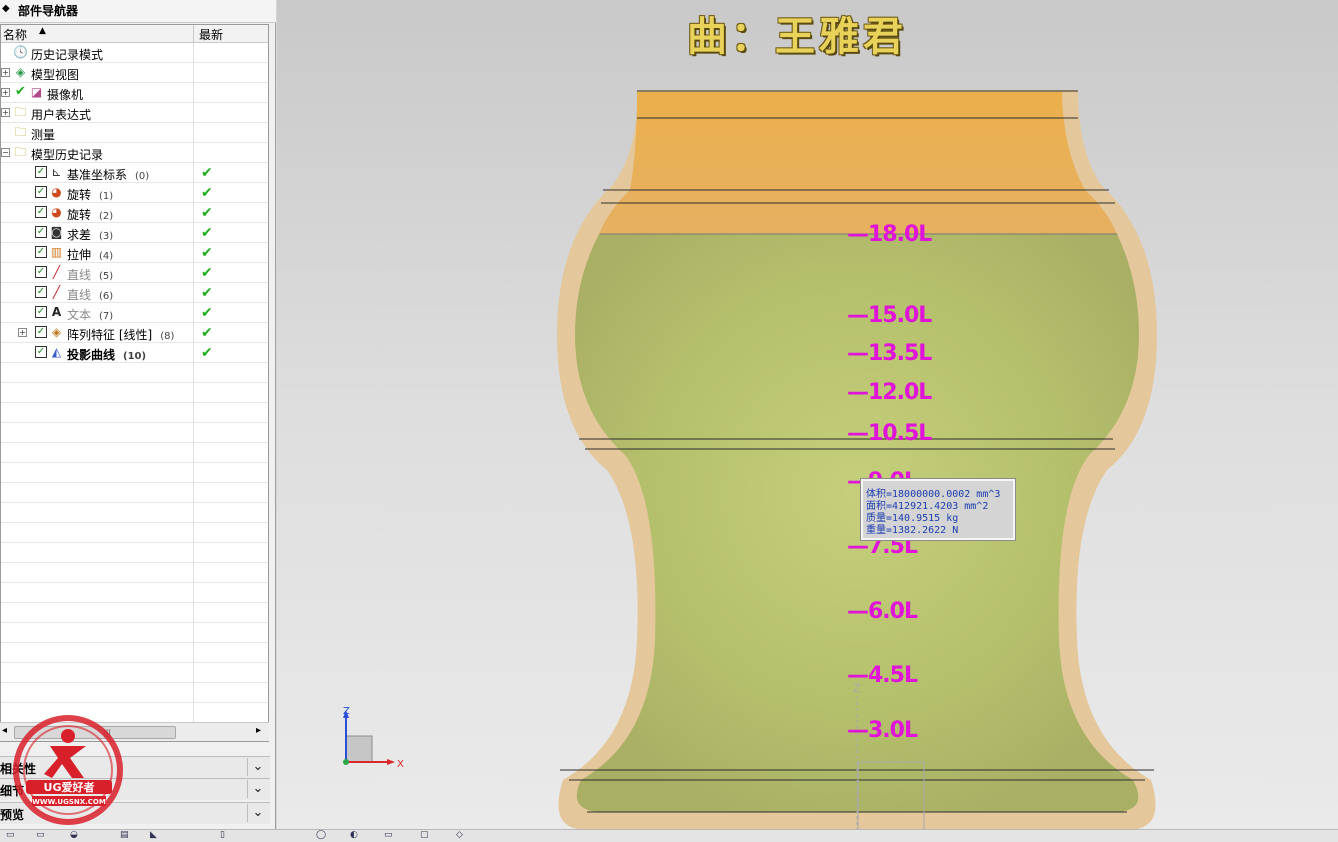 Image resolution: width=1338 pixels, height=842 pixels. I want to click on toolbar-icon: ◒, so click(74, 835).